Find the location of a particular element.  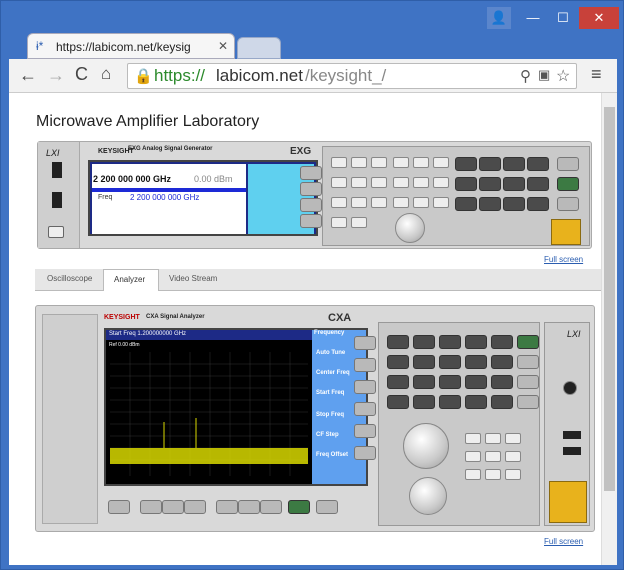

cxa-model: CXA Signal Analyzer is located at coordinates (175, 317).